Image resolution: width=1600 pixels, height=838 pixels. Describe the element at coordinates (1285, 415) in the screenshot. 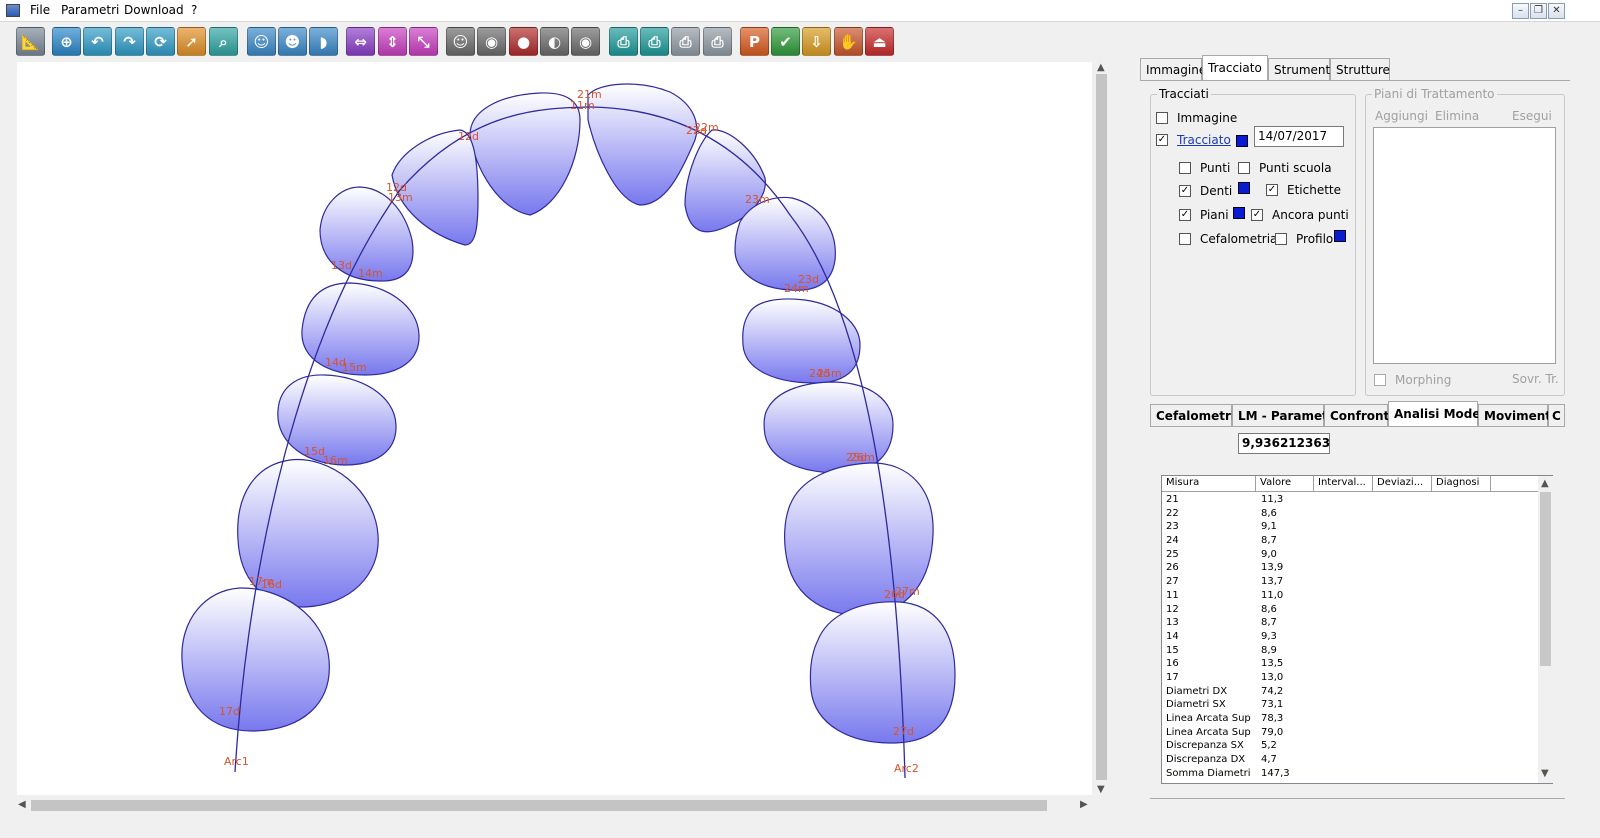

I see `tab-lm-parametri: LM - Parametri` at that location.